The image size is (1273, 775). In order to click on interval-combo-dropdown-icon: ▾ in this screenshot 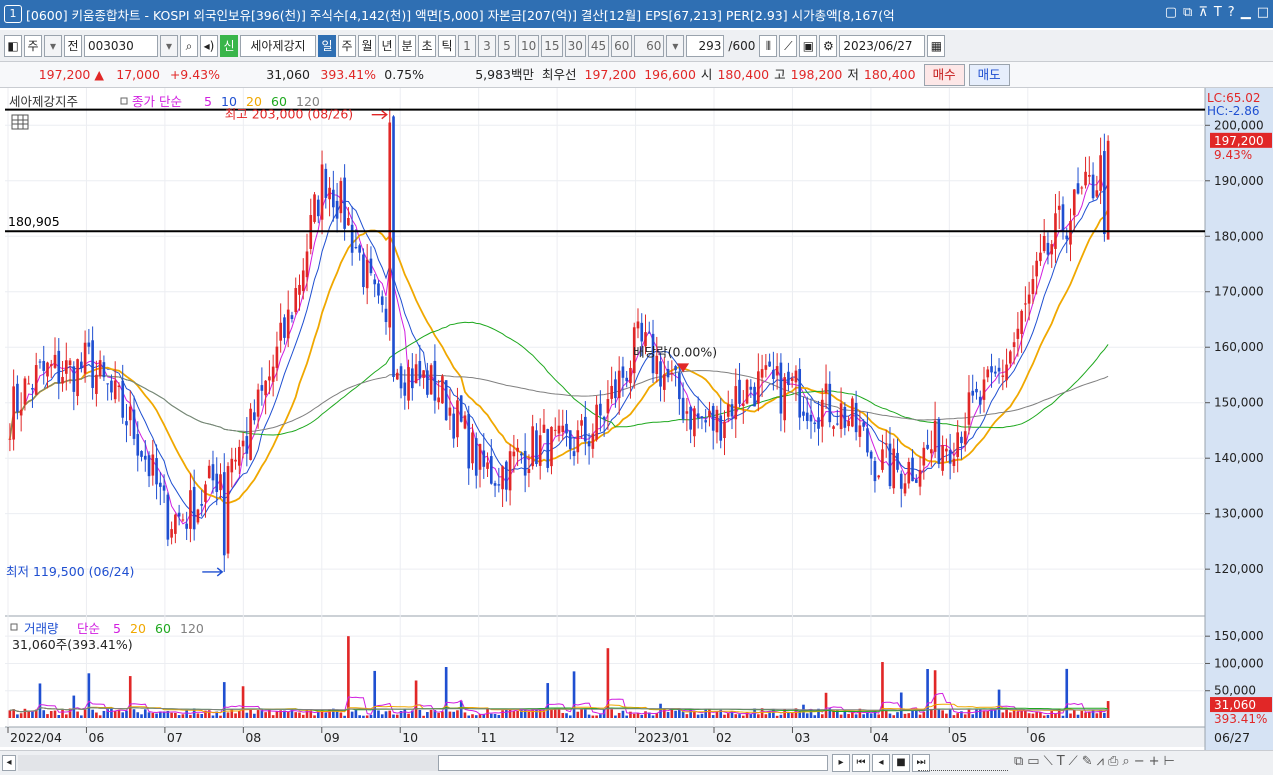, I will do `click(675, 45)`.